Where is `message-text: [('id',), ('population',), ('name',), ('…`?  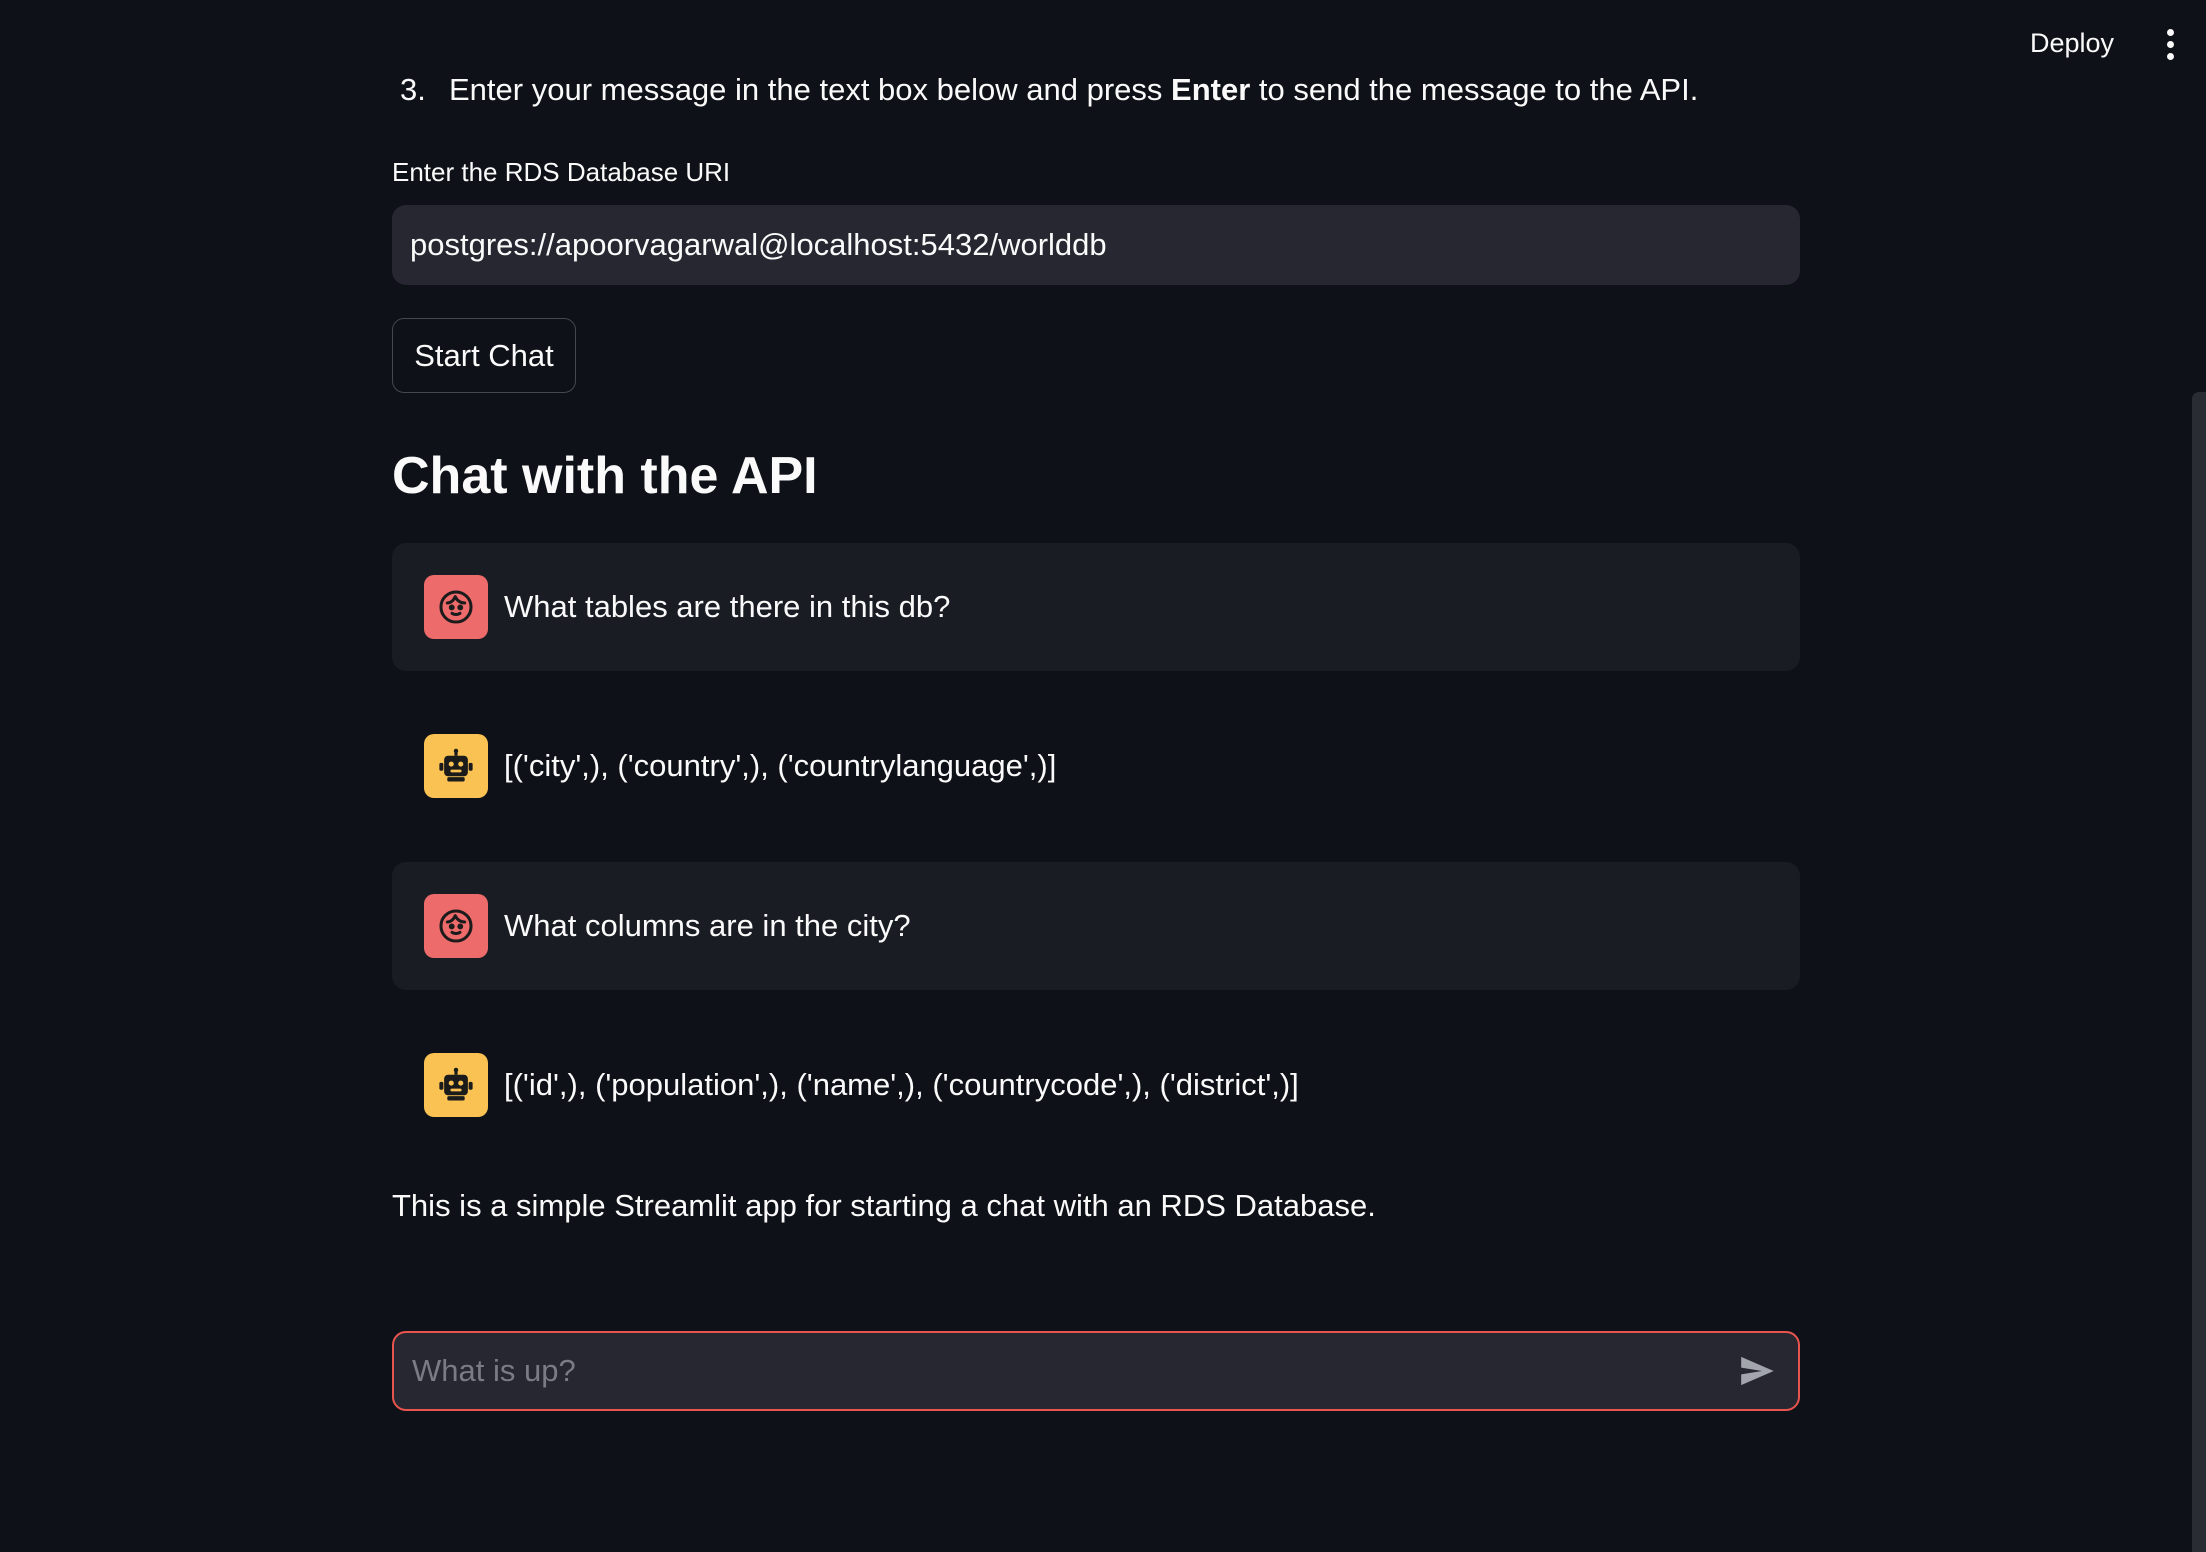 message-text: [('id',), ('population',), ('name',), ('… is located at coordinates (901, 1084).